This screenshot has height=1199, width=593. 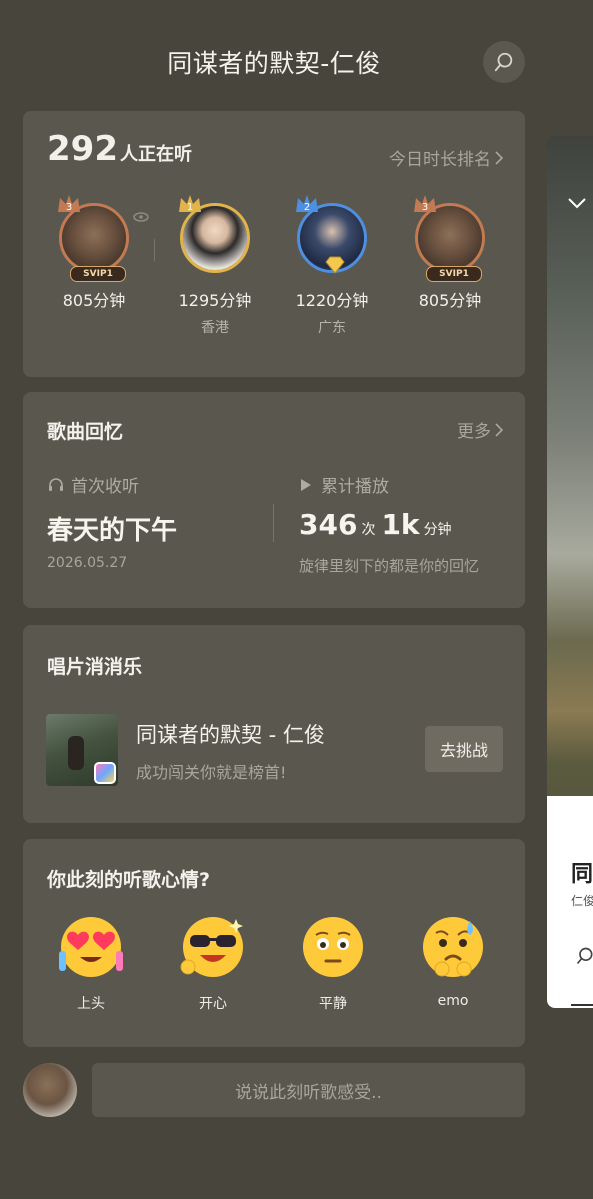 What do you see at coordinates (211, 947) in the screenshot?
I see `sunglasses-emoji-icon` at bounding box center [211, 947].